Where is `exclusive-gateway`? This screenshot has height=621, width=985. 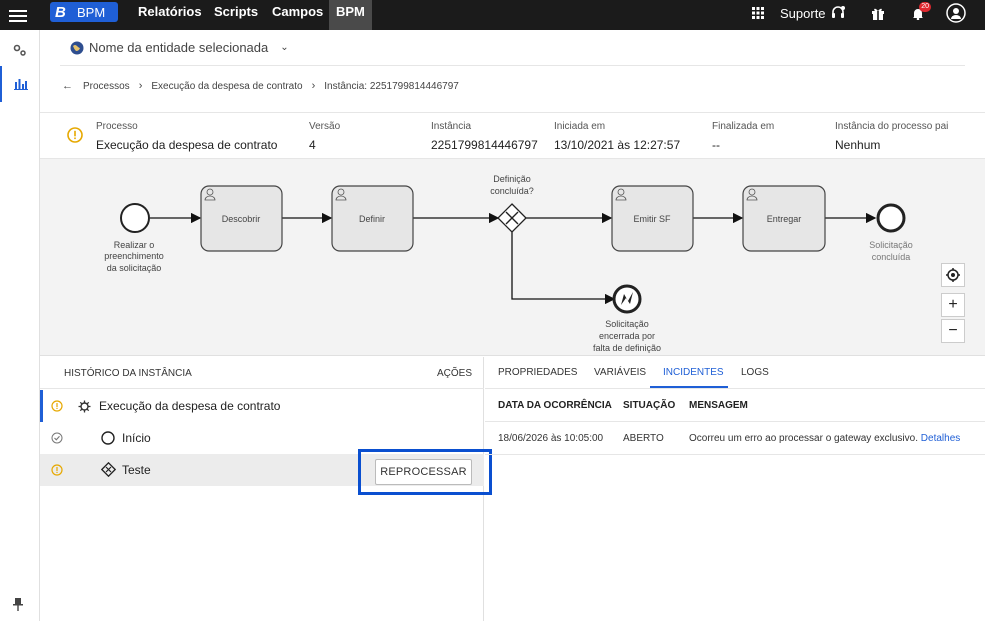 exclusive-gateway is located at coordinates (512, 218).